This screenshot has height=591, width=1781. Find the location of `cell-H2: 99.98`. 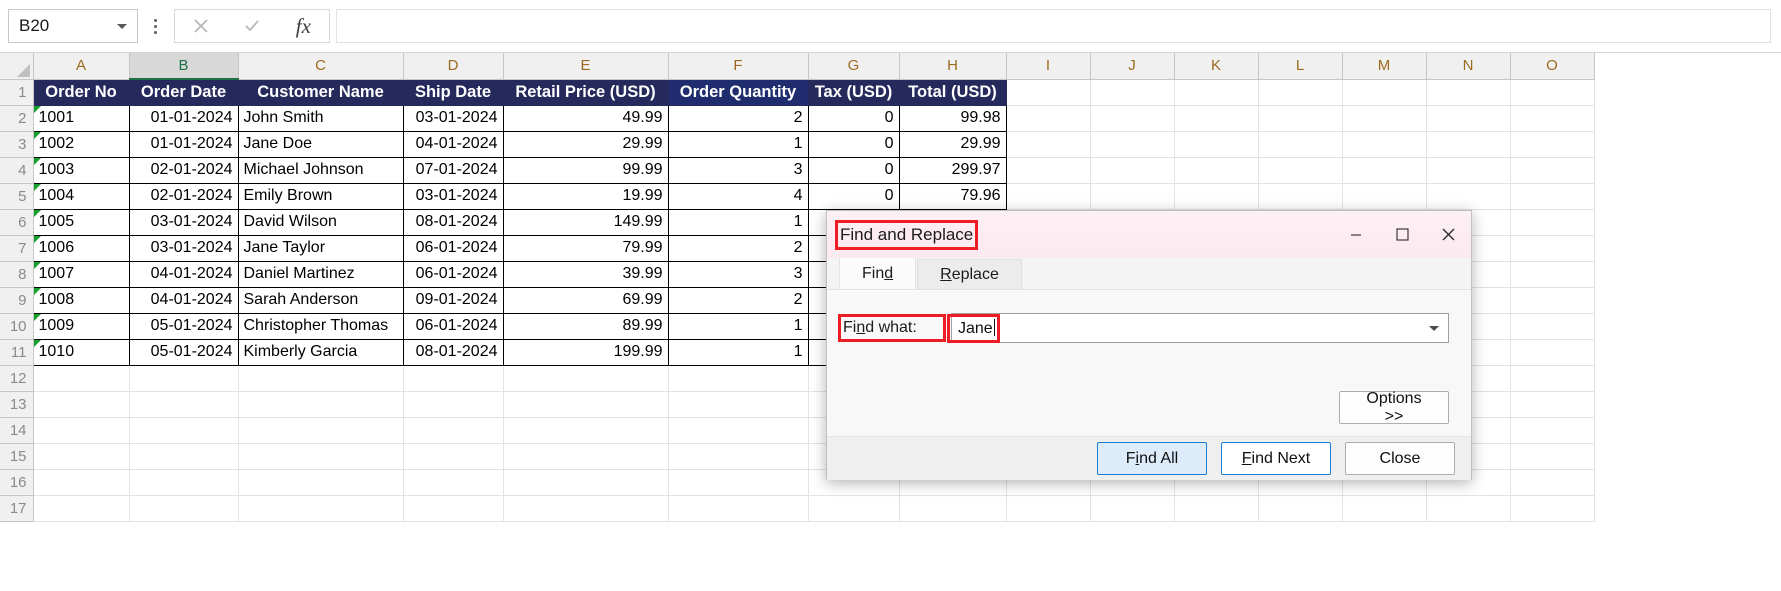

cell-H2: 99.98 is located at coordinates (952, 118).